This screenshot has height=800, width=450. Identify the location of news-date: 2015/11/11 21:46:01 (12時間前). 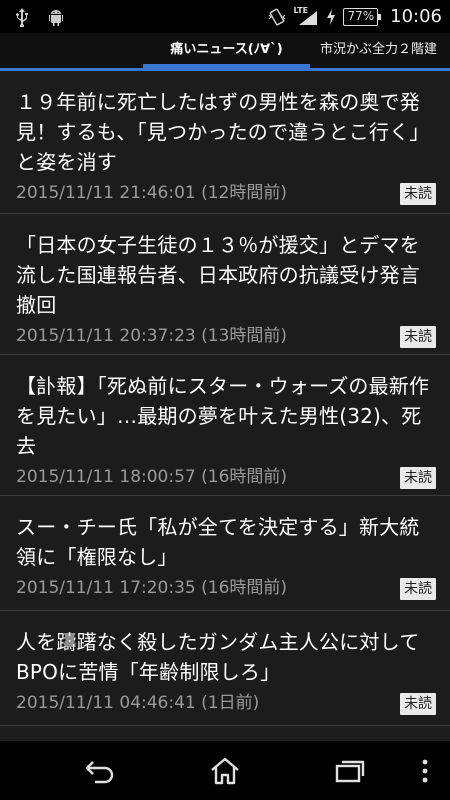
(152, 193).